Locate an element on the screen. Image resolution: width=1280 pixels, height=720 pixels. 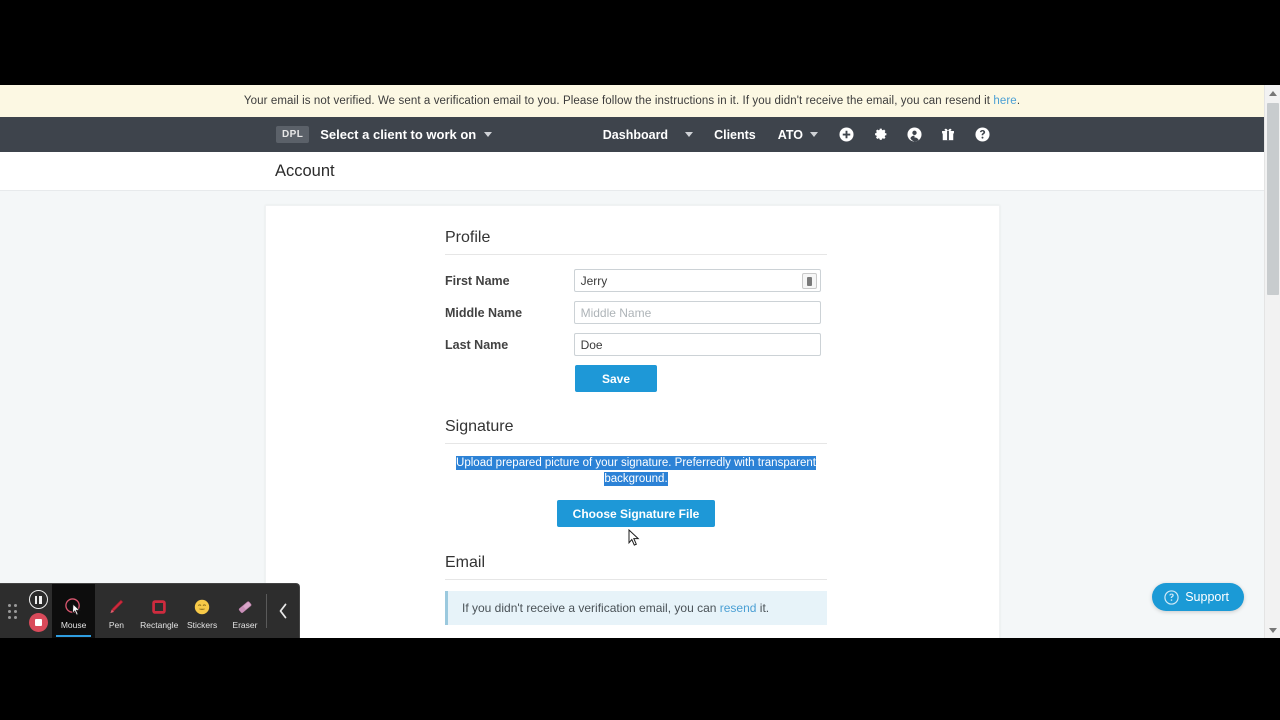
scrollbar-thumb is located at coordinates (1273, 199).